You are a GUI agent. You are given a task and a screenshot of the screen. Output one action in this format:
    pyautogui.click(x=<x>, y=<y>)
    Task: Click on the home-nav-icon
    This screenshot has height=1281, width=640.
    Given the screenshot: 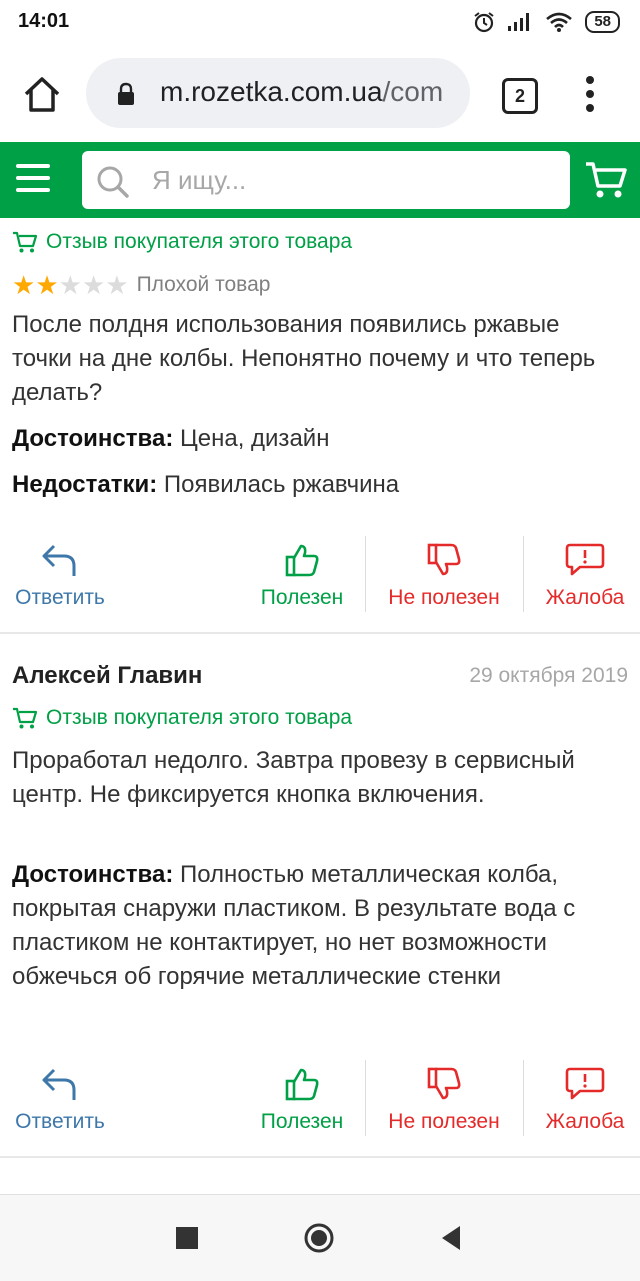 What is the action you would take?
    pyautogui.click(x=319, y=1238)
    